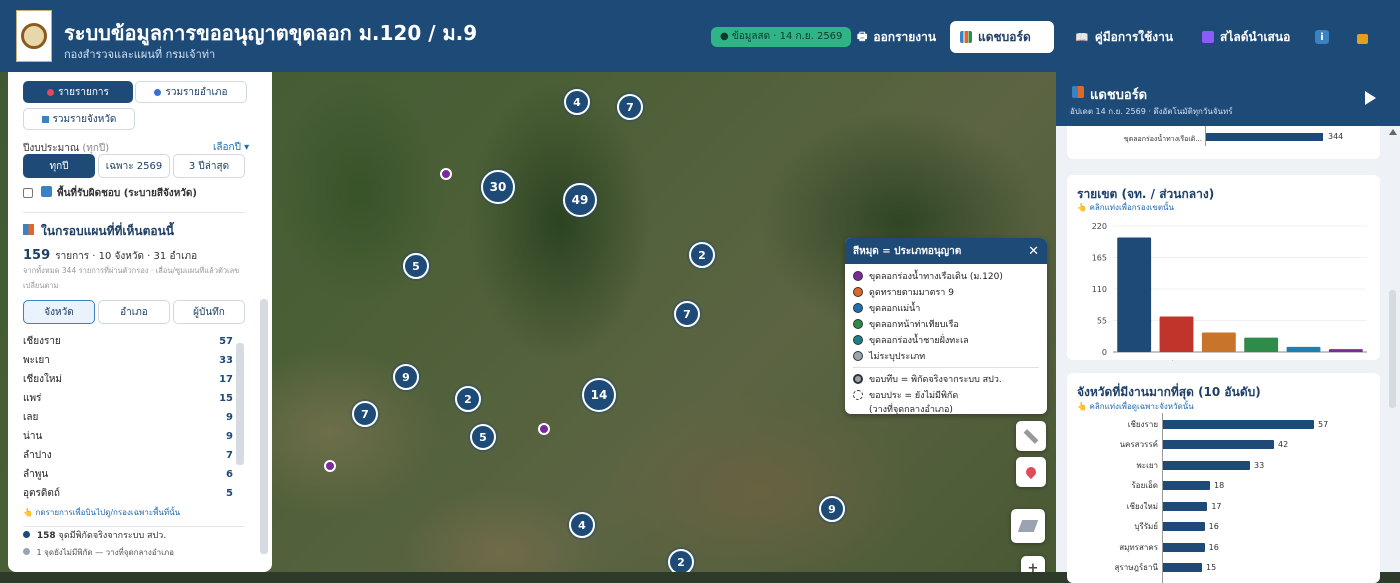 The image size is (1400, 583). What do you see at coordinates (1147, 465) in the screenshot?
I see `province-bar-label: พะเยา` at bounding box center [1147, 465].